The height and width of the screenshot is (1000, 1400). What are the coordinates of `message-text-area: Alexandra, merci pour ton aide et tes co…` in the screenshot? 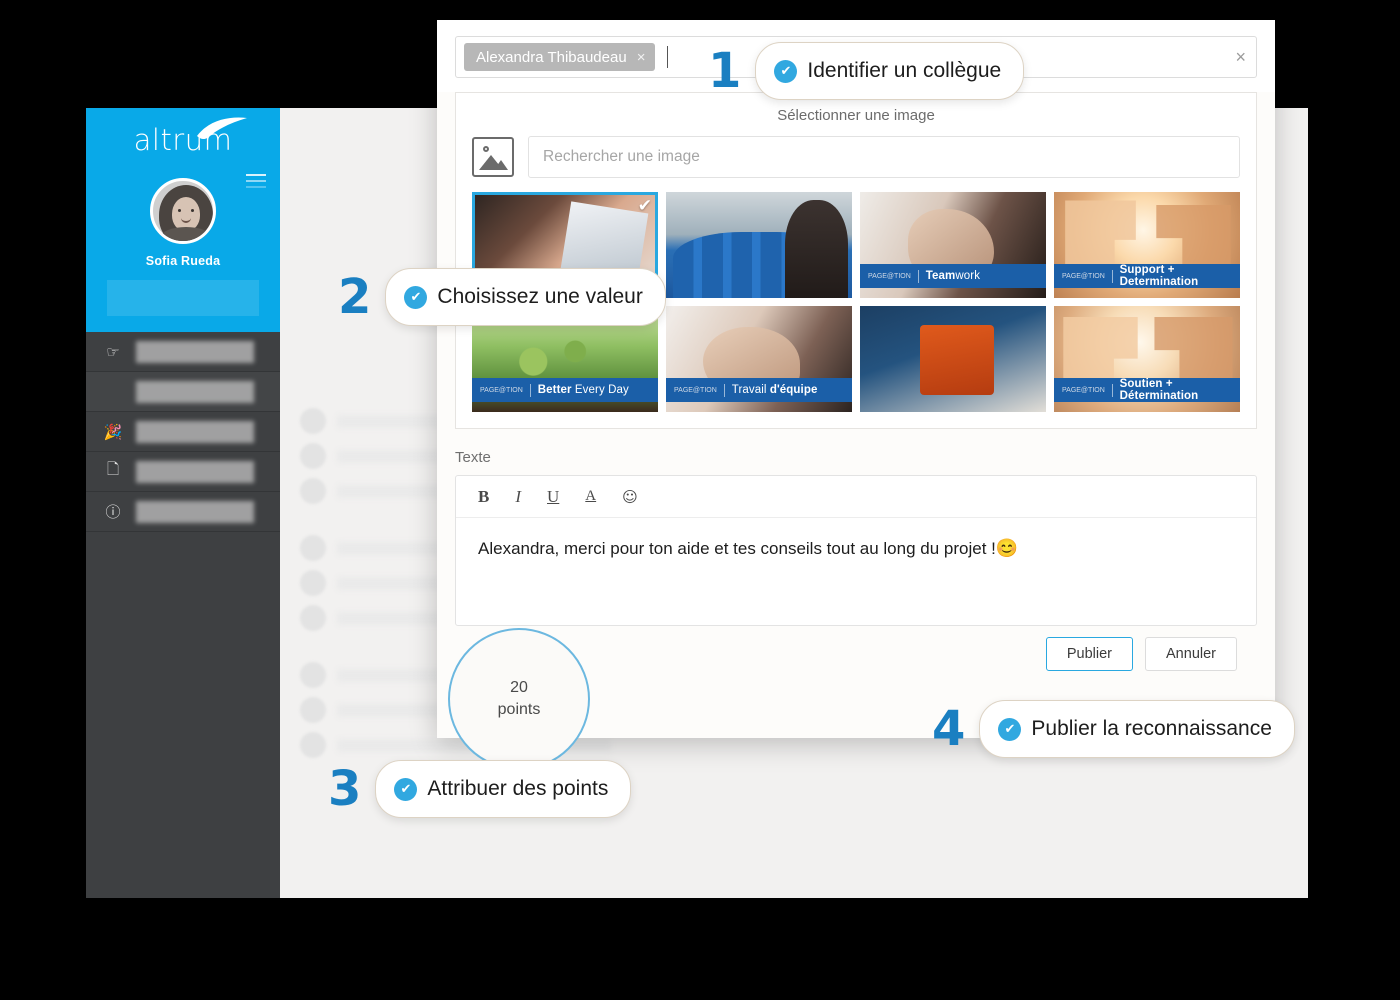 It's located at (856, 571).